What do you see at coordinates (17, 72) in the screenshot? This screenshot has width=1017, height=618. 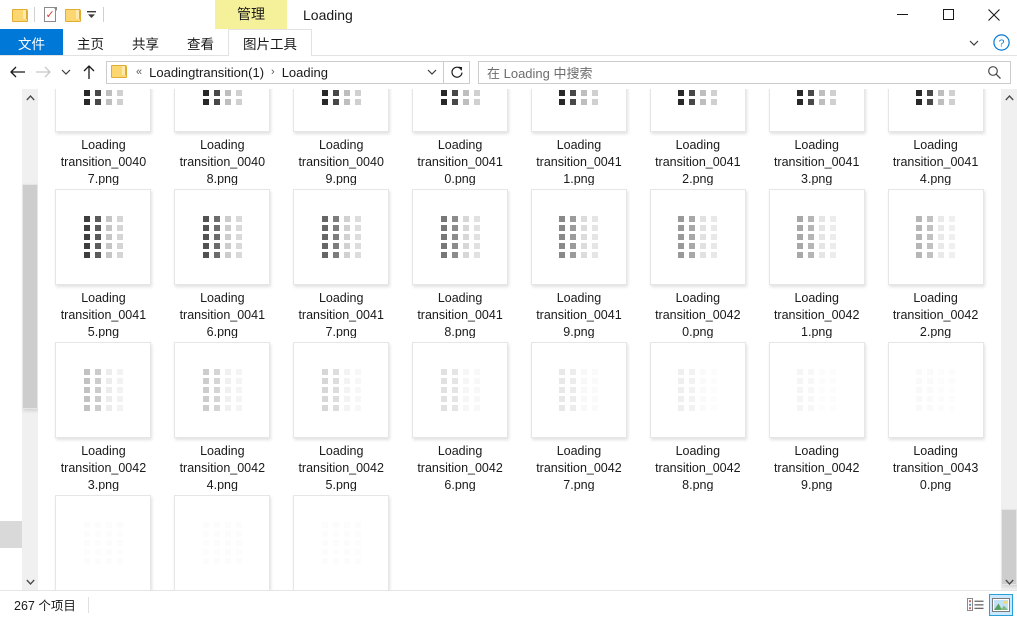 I see `back-button` at bounding box center [17, 72].